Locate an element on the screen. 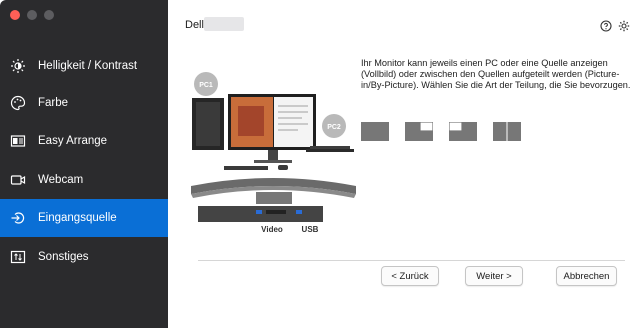 This screenshot has width=630, height=328. easy-arrange-icon is located at coordinates (18, 141).